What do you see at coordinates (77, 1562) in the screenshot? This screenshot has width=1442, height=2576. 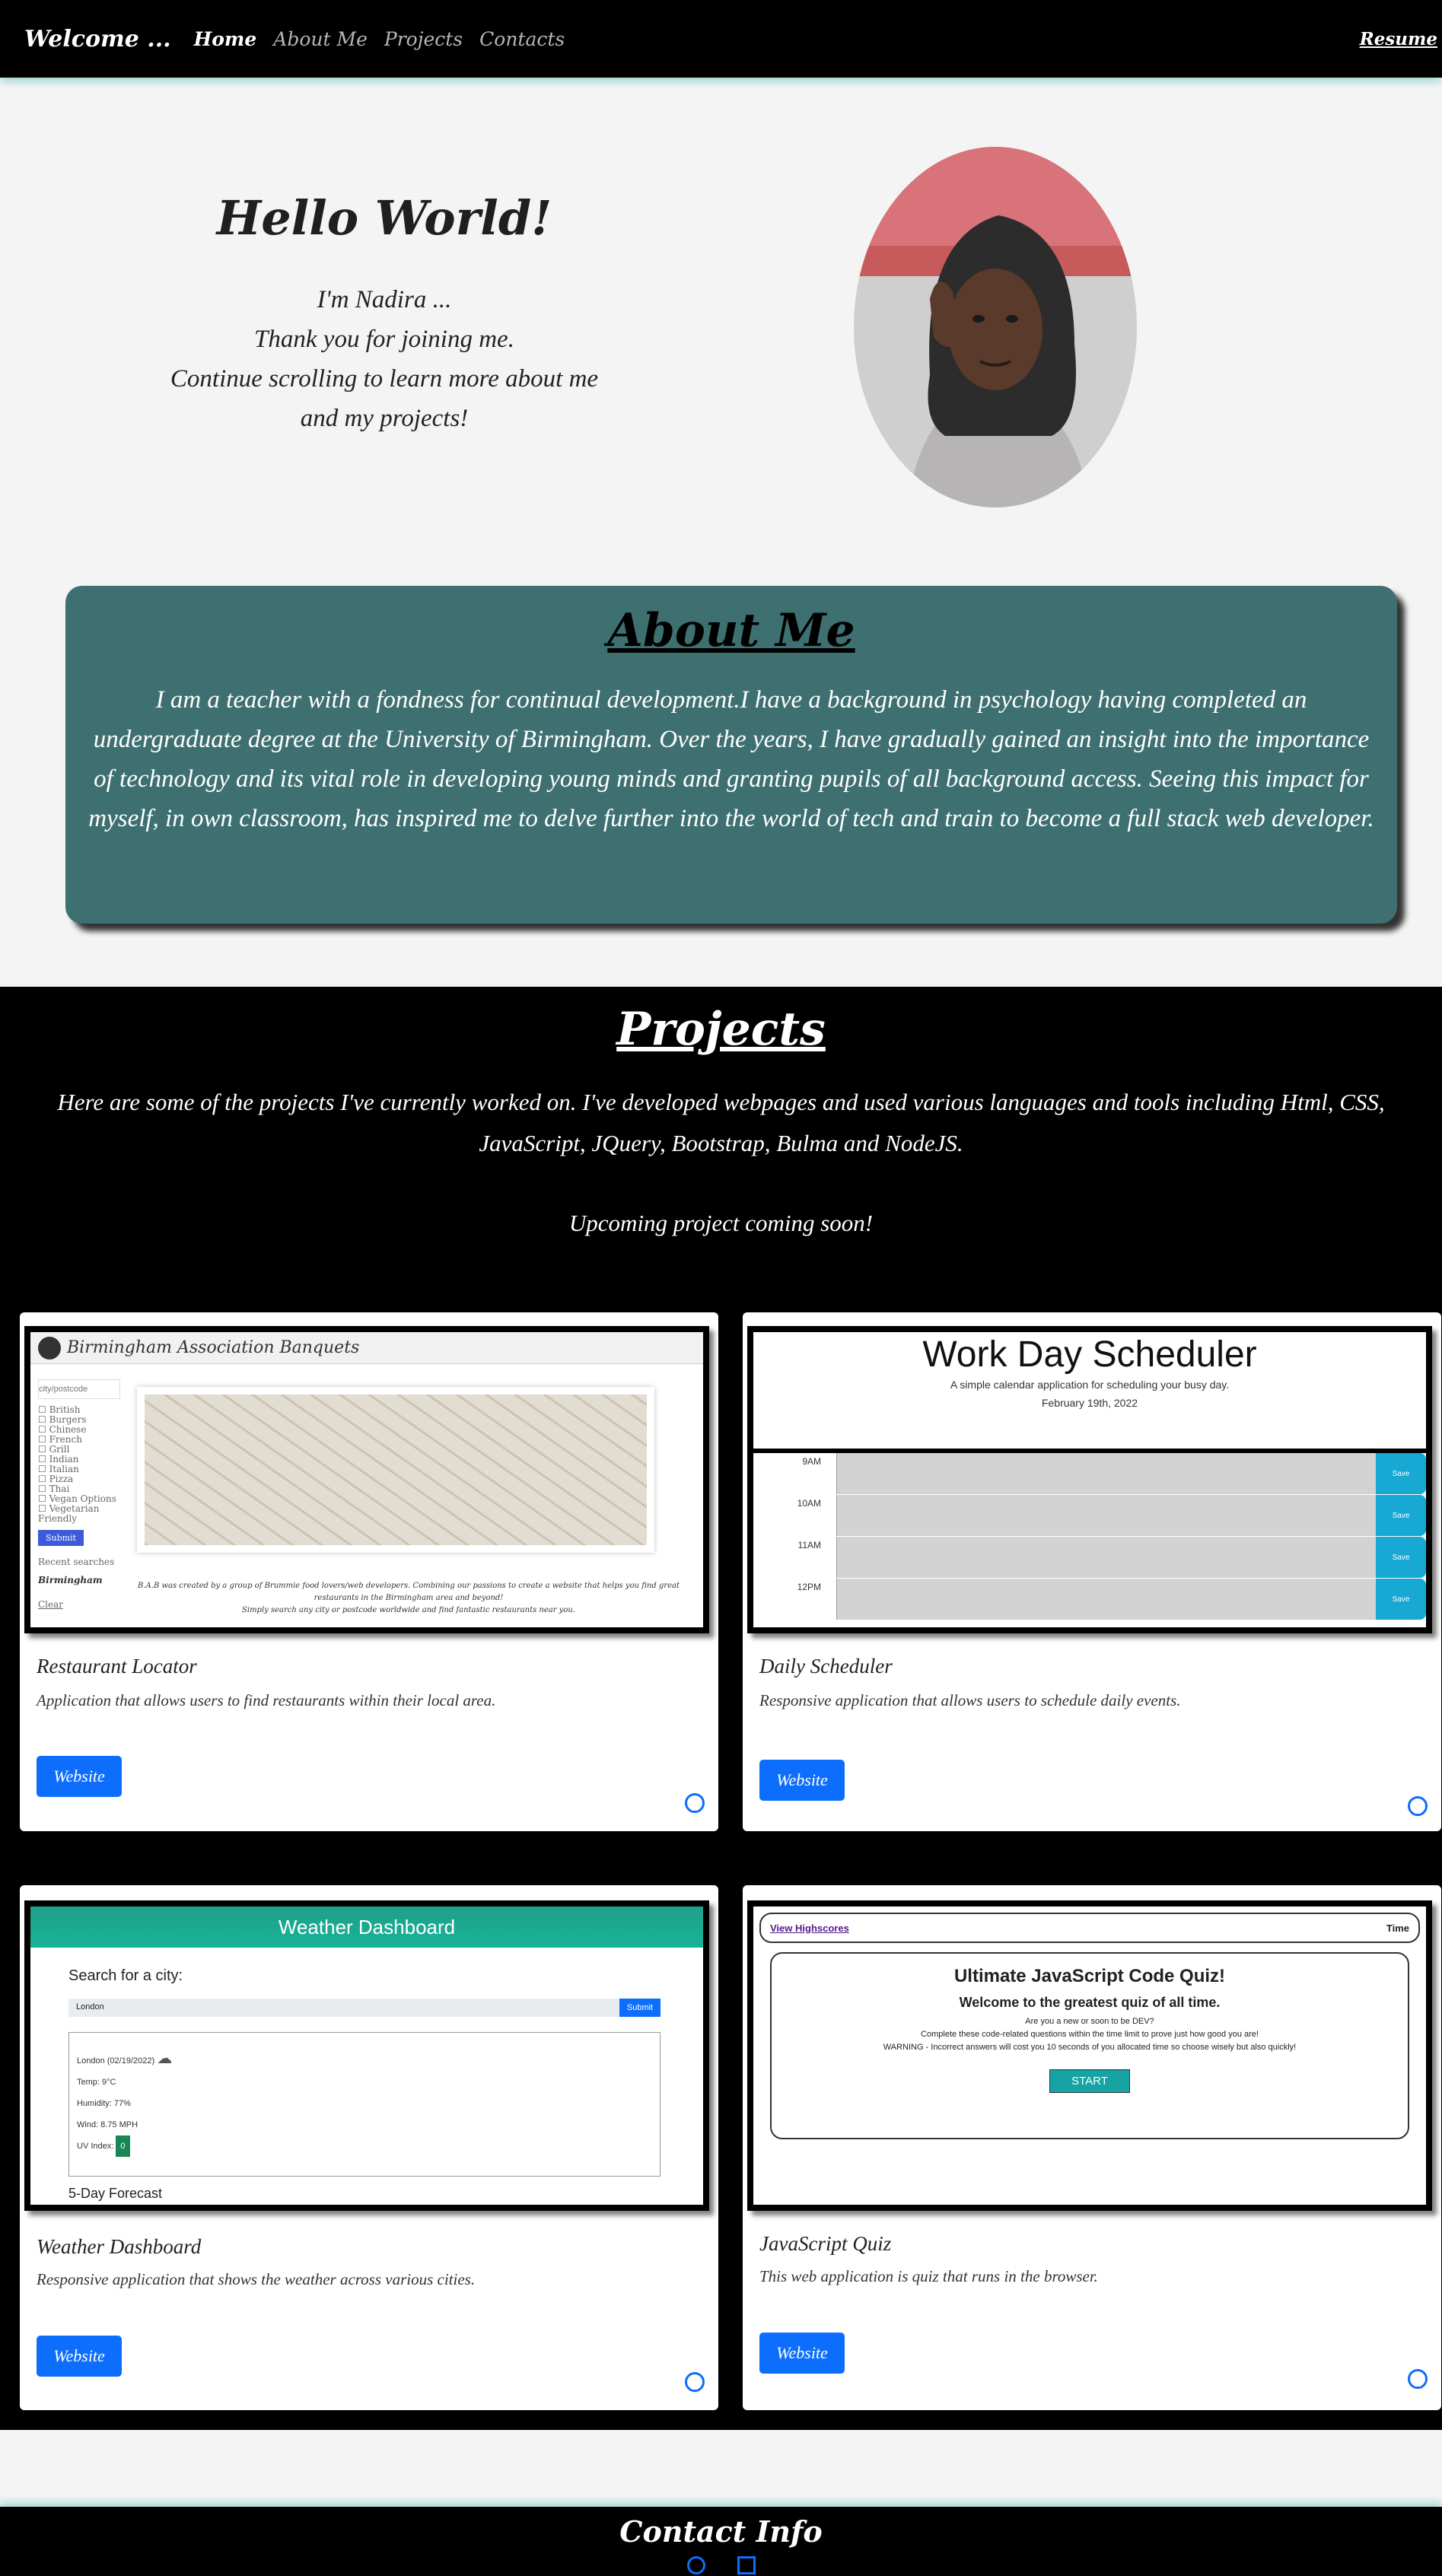 I see `mock-recent: Recent searches` at bounding box center [77, 1562].